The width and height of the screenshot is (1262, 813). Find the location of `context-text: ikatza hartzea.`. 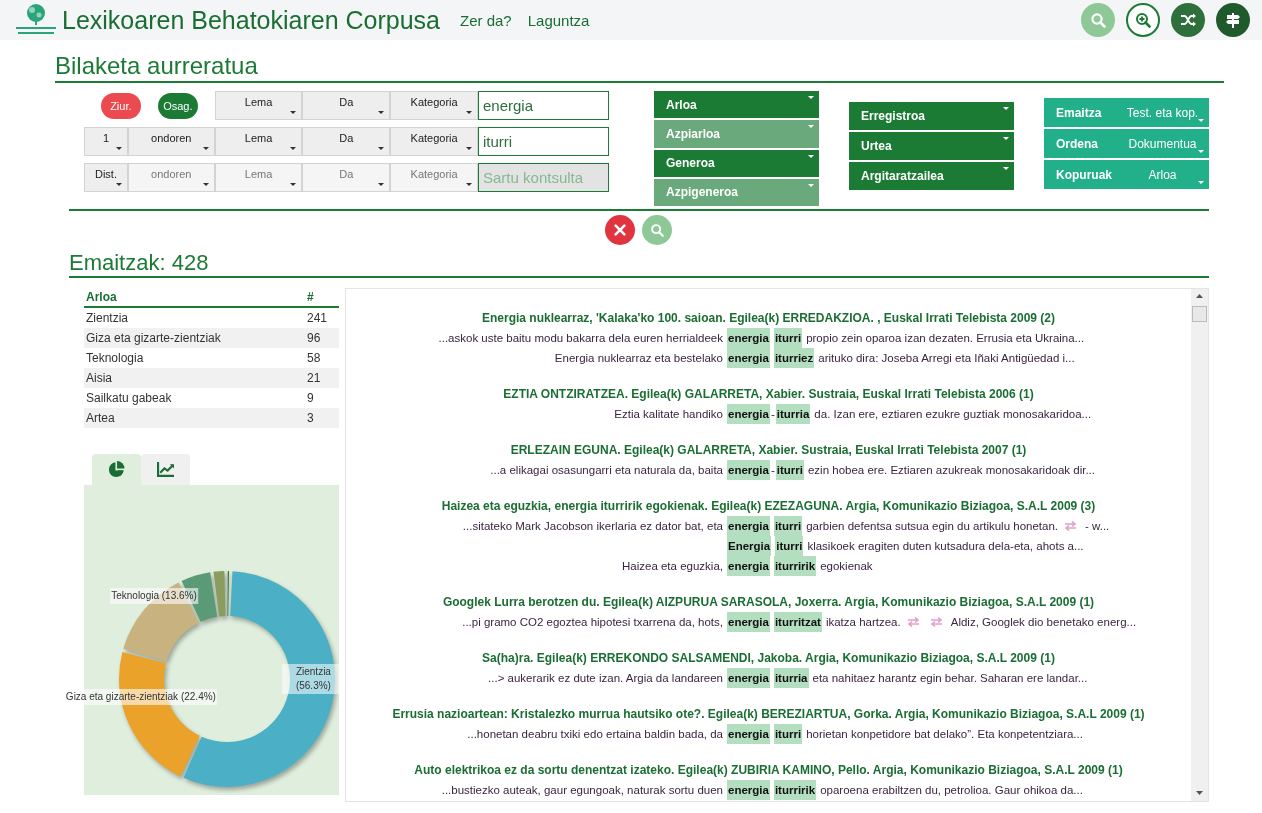

context-text: ikatza hartzea. is located at coordinates (863, 622).